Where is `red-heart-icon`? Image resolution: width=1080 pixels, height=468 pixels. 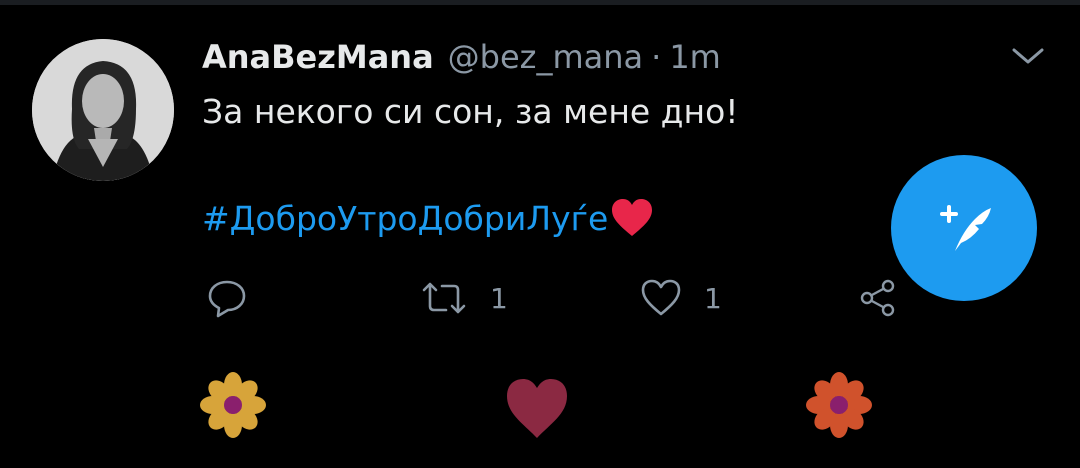 red-heart-icon is located at coordinates (632, 217).